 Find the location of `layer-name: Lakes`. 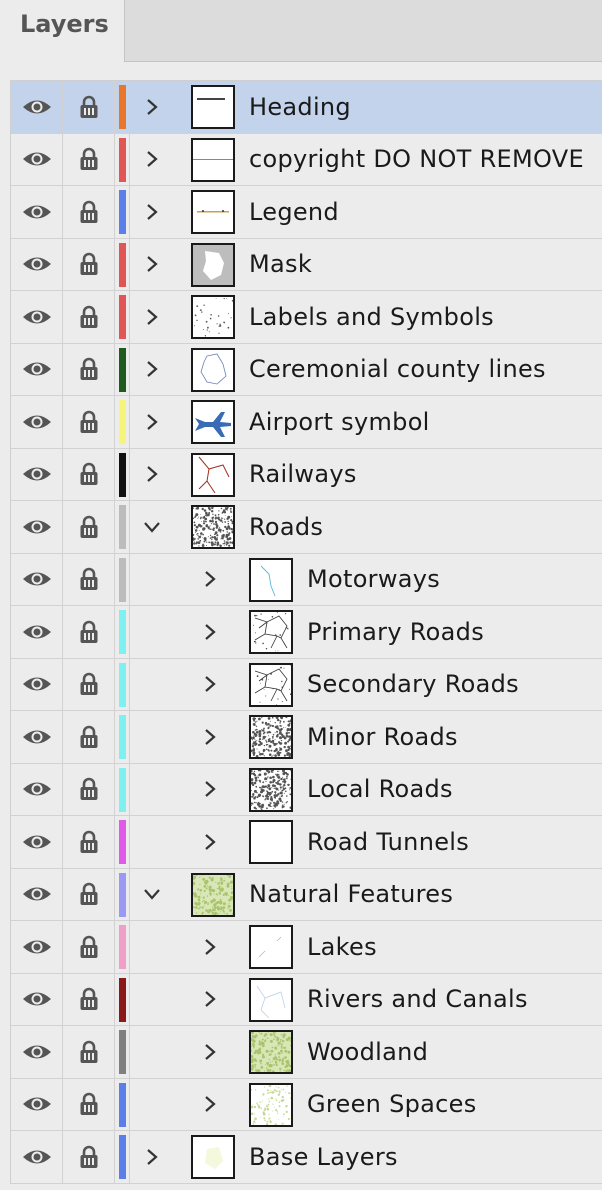

layer-name: Lakes is located at coordinates (342, 947).